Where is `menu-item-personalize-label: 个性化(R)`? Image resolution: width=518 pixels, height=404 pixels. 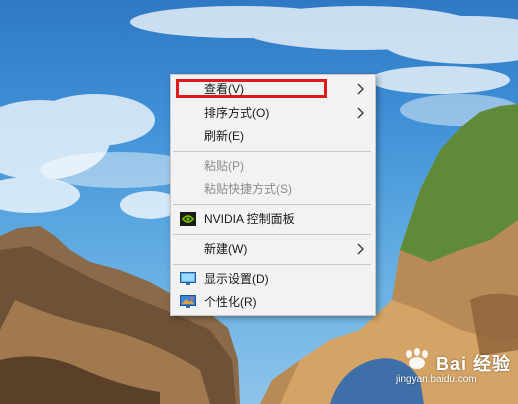 menu-item-personalize-label: 个性化(R) is located at coordinates (230, 302).